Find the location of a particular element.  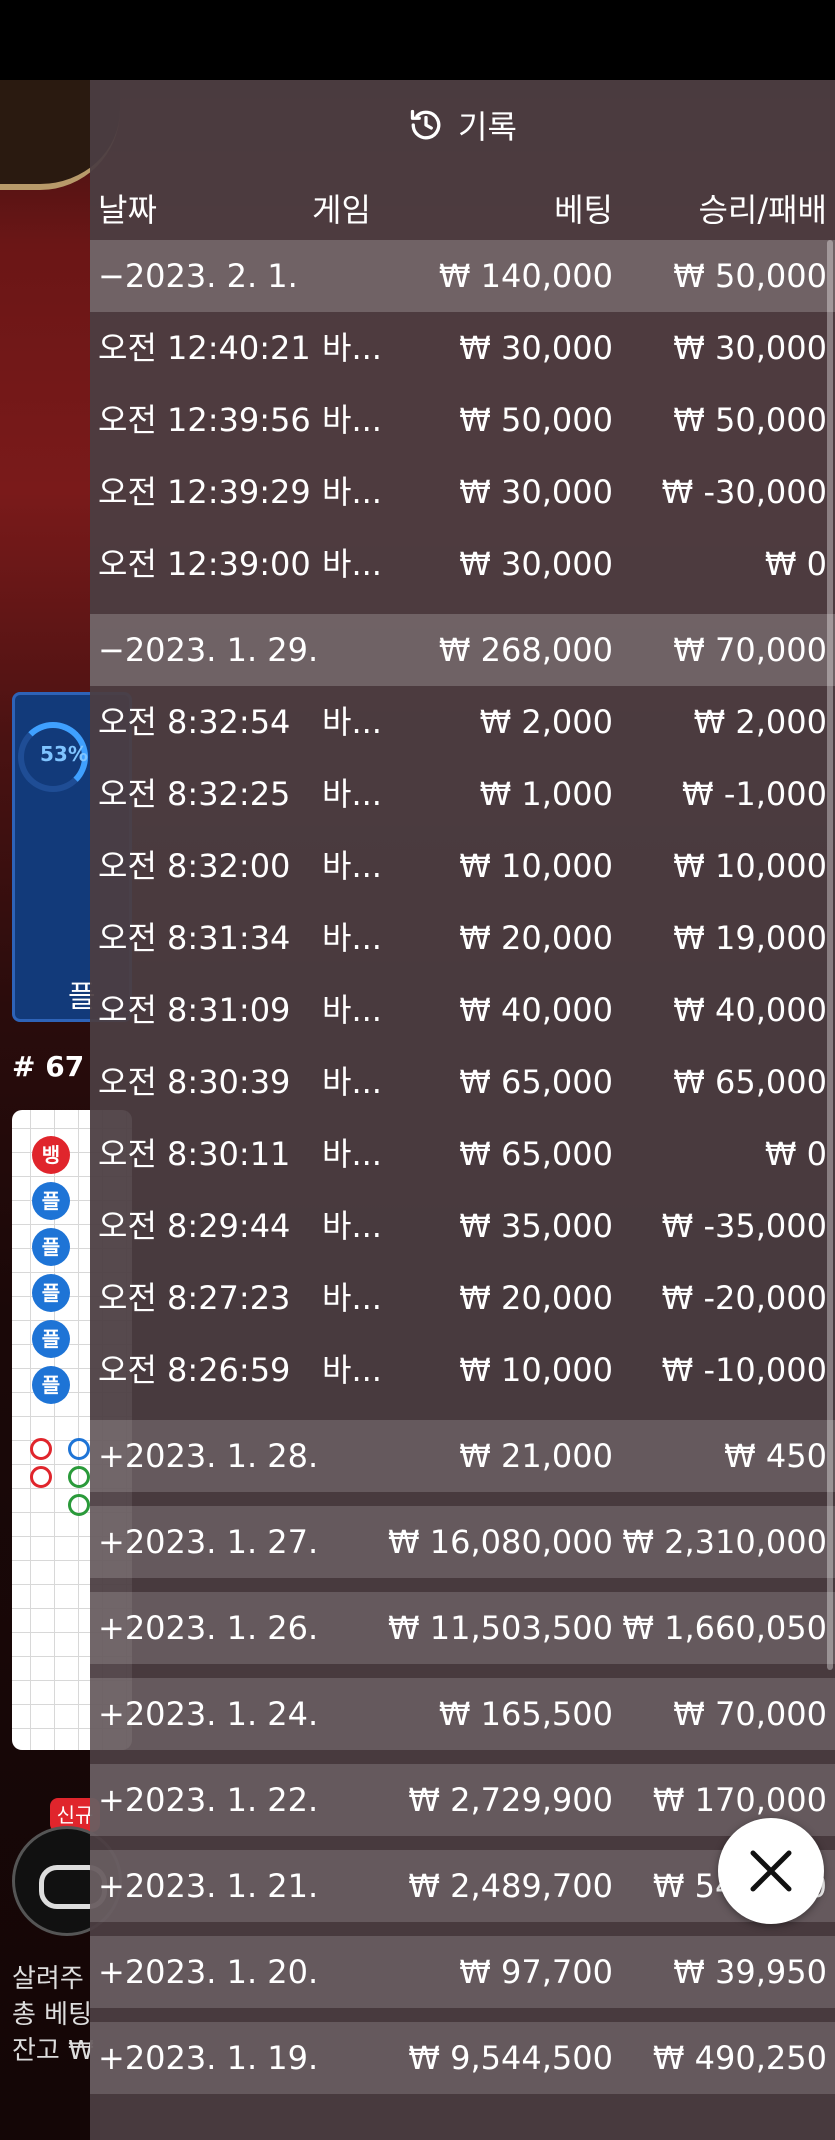

history-bet-row: 오전 8:31:09 바... ₩ 40,000 ₩ 40,000 is located at coordinates (462, 1010).